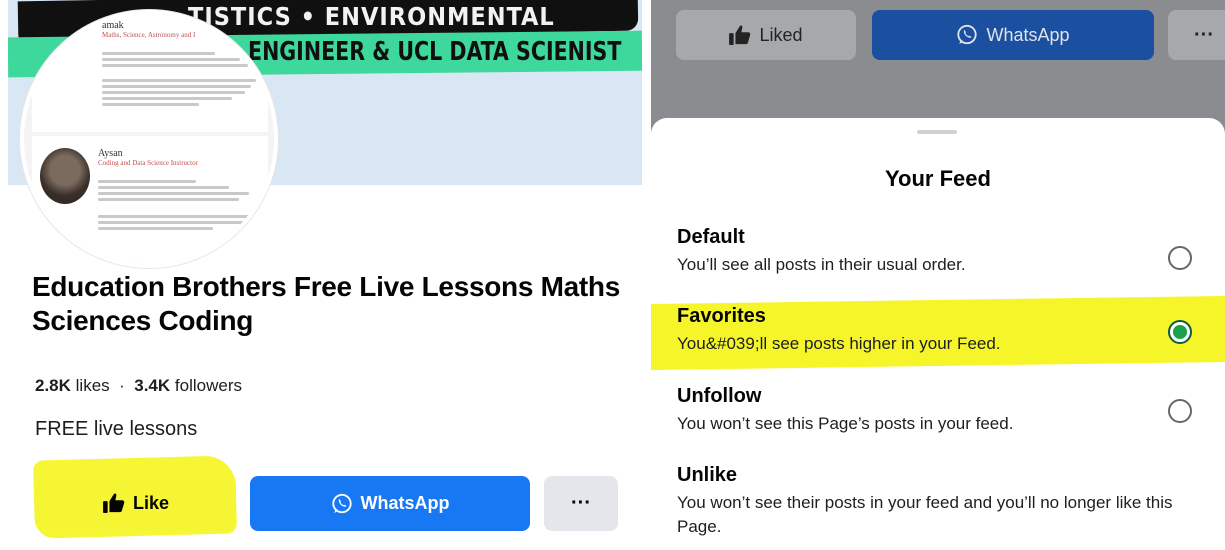 The image size is (1225, 550). What do you see at coordinates (937, 132) in the screenshot?
I see `sheet-drag-handle` at bounding box center [937, 132].